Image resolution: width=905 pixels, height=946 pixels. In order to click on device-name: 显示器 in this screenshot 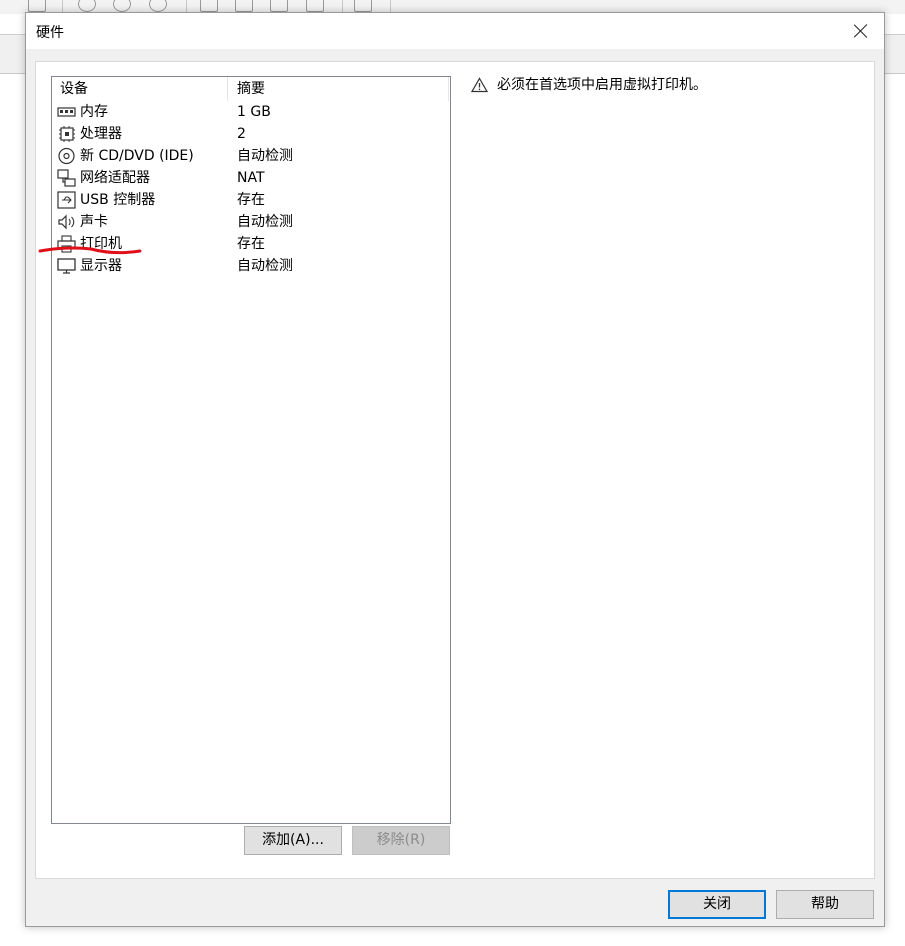, I will do `click(101, 266)`.